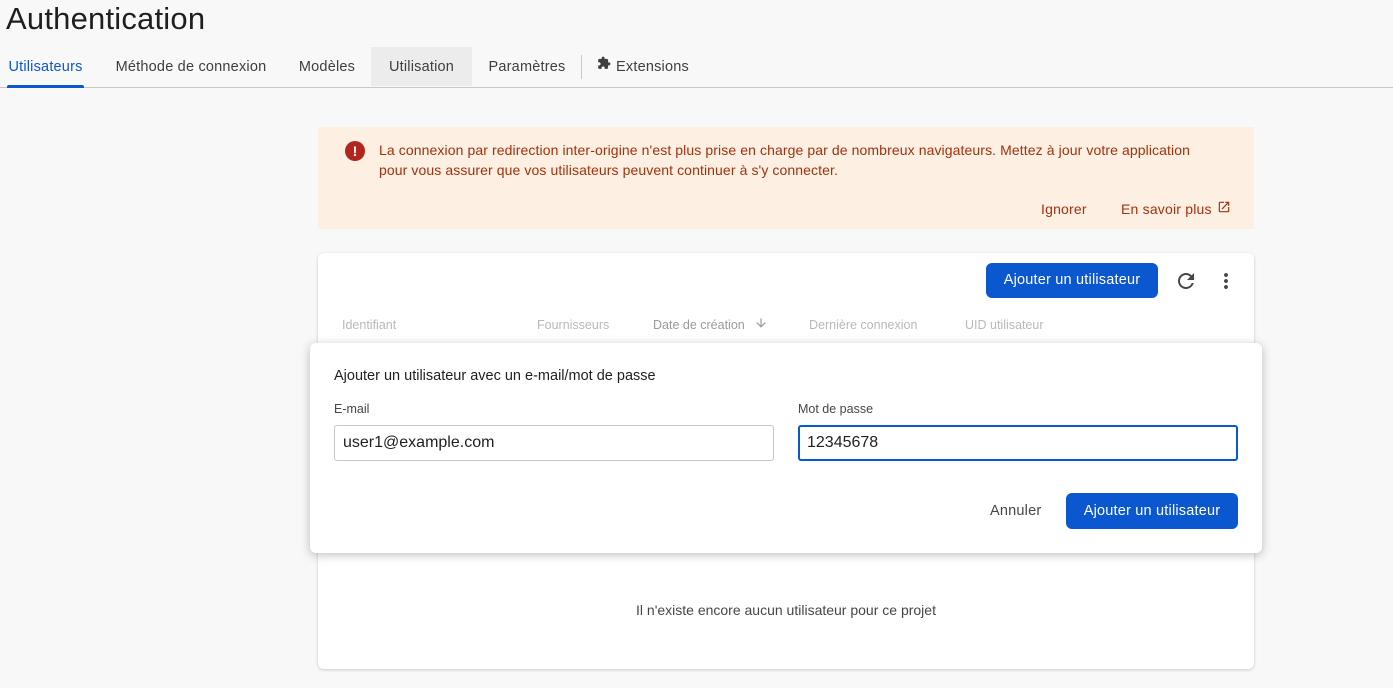 This screenshot has width=1393, height=688. Describe the element at coordinates (45, 67) in the screenshot. I see `tab-users: Utilisateurs` at that location.